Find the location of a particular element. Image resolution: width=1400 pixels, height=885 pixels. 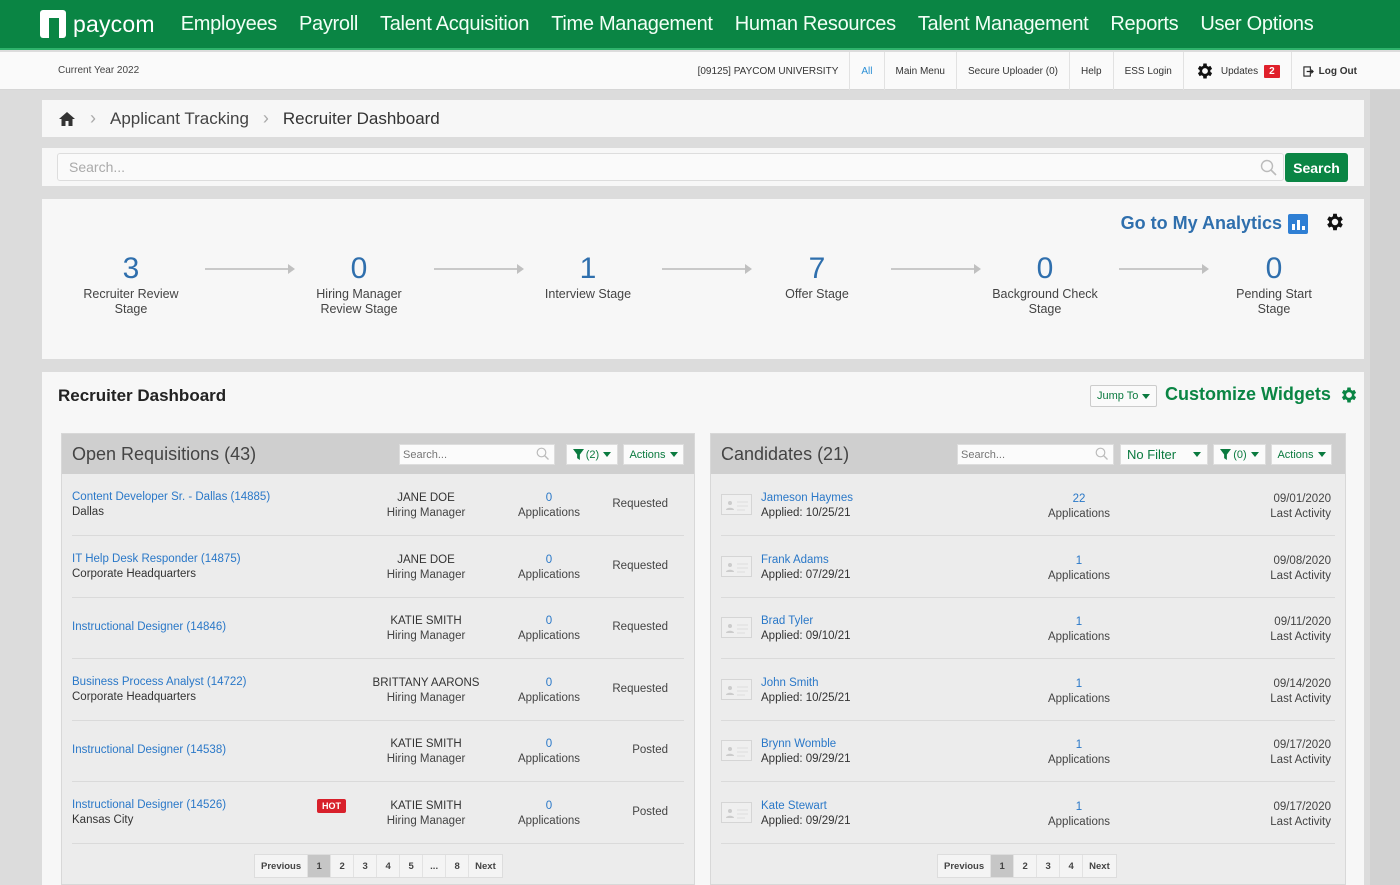

manager-name: BRITTANY AARONS is located at coordinates (426, 682).